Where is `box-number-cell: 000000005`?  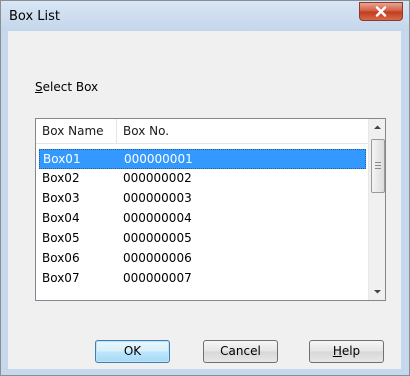 box-number-cell: 000000005 is located at coordinates (157, 238).